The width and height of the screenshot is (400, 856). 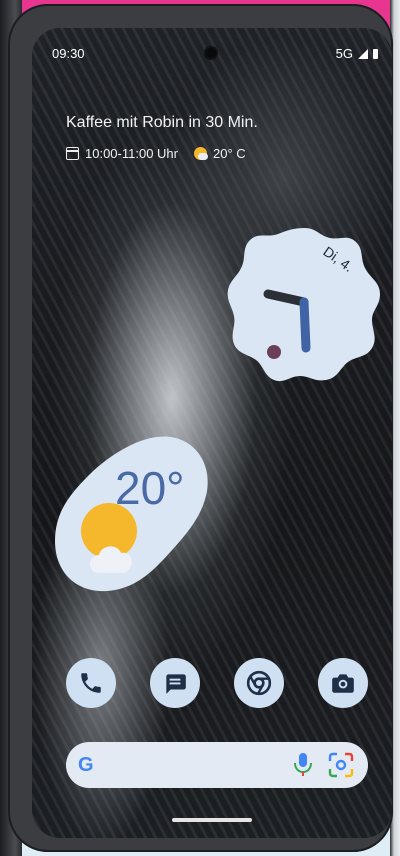 I want to click on chrome-icon, so click(x=259, y=683).